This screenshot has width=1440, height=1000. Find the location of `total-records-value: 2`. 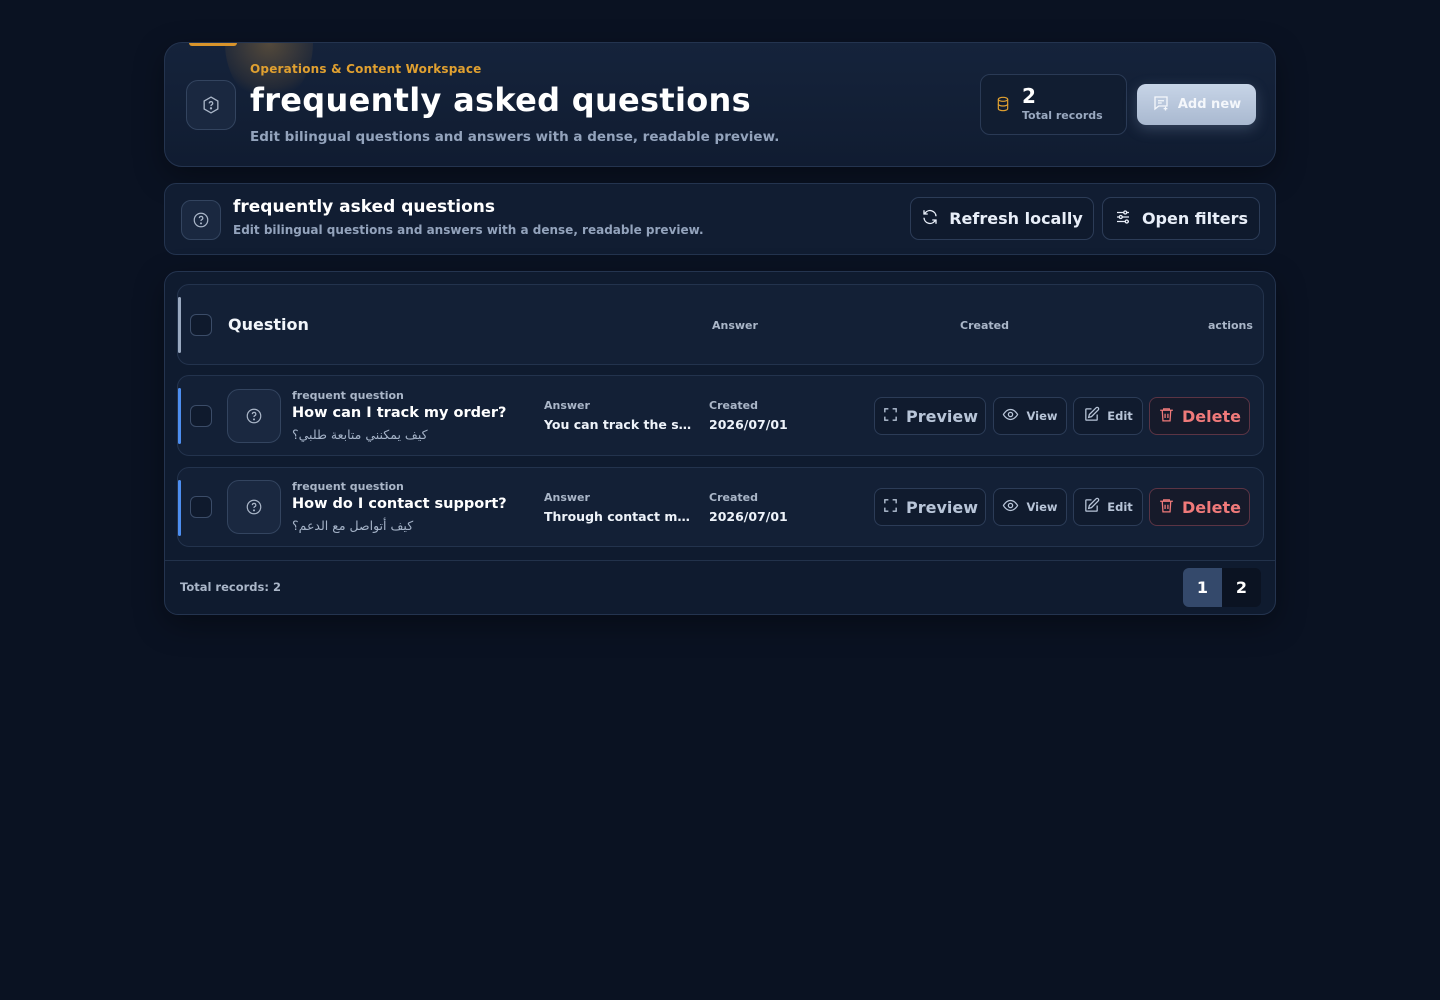

total-records-value: 2 is located at coordinates (1029, 96).